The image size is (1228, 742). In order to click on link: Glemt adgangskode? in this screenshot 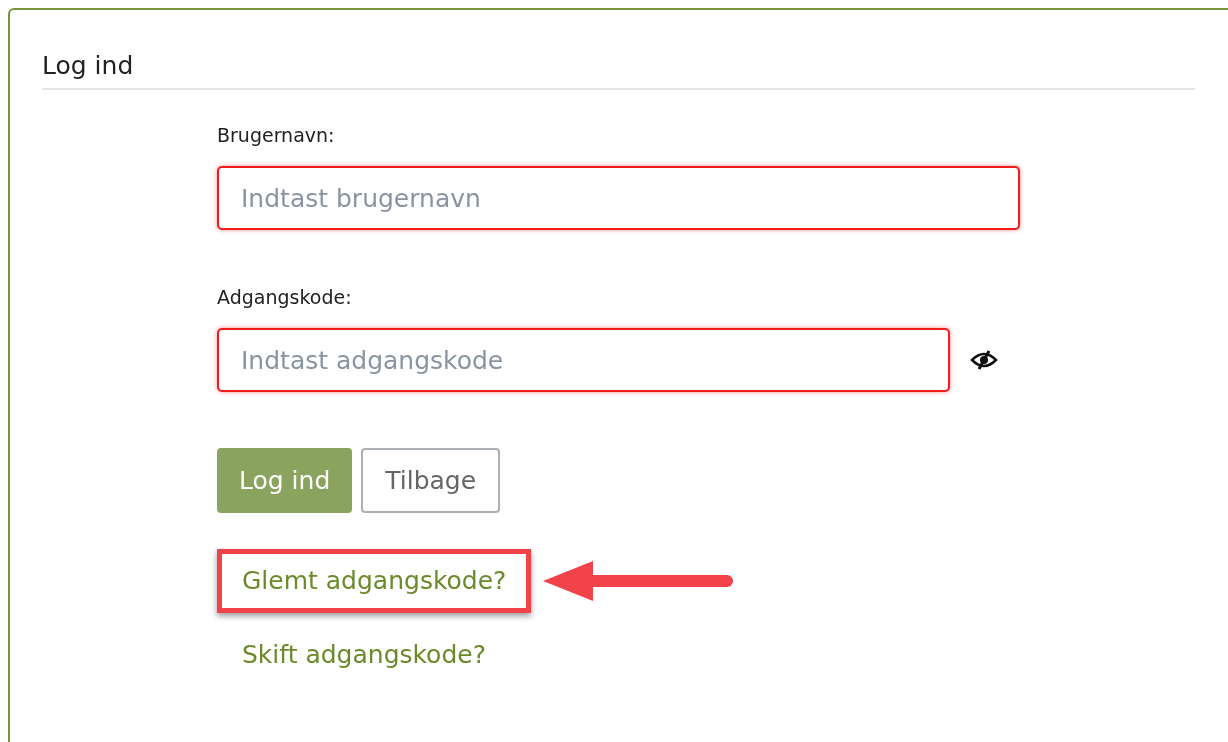, I will do `click(374, 581)`.